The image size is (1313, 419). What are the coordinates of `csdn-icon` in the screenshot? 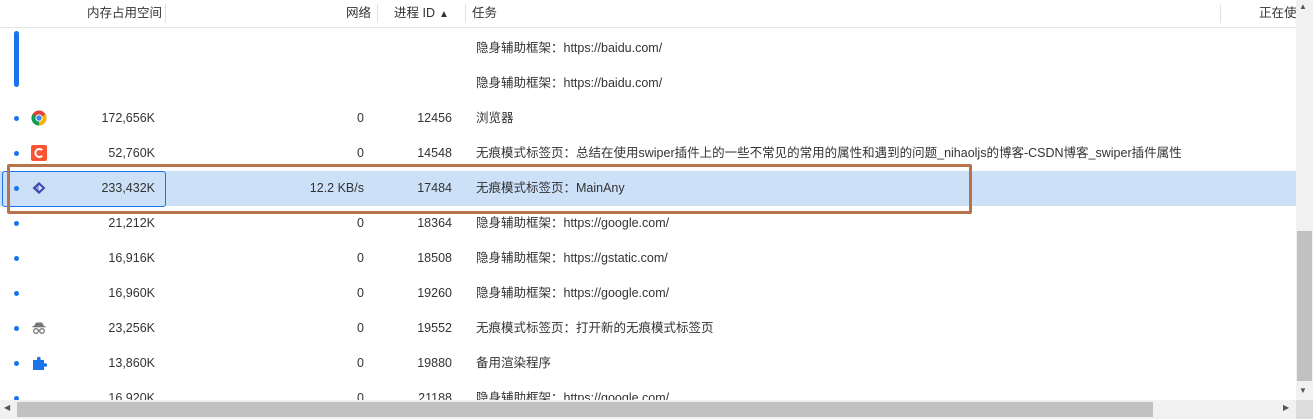 It's located at (39, 153).